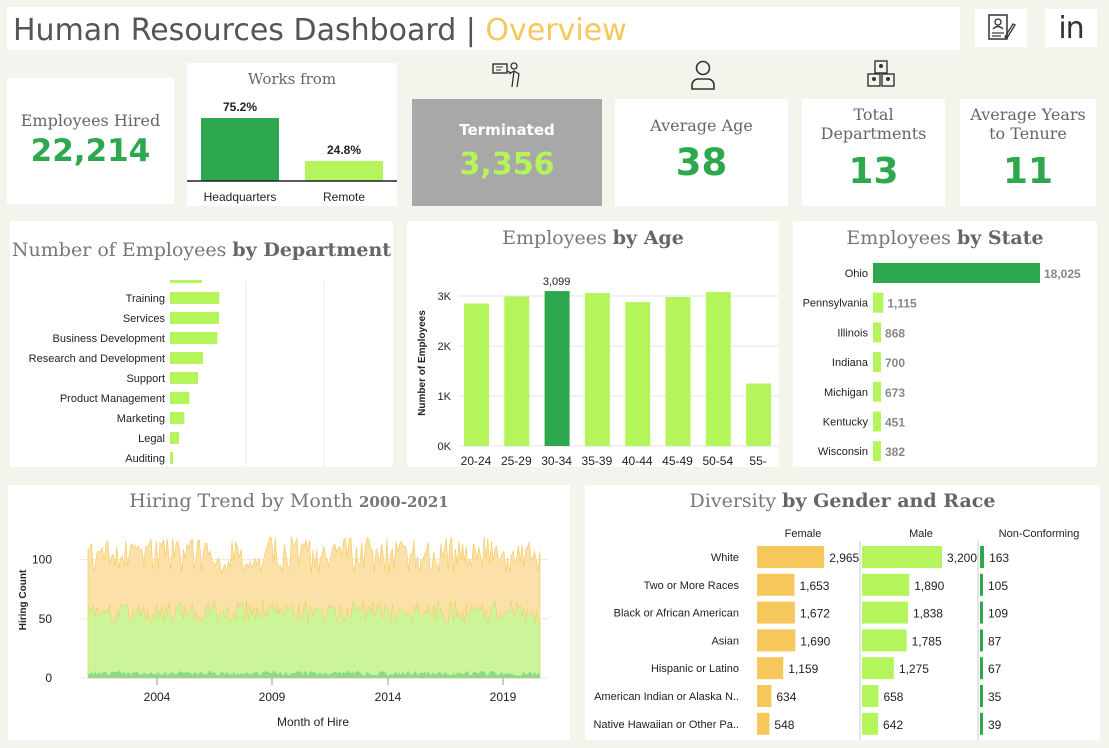 The image size is (1109, 748). I want to click on dept-category-label: Marketing, so click(141, 419).